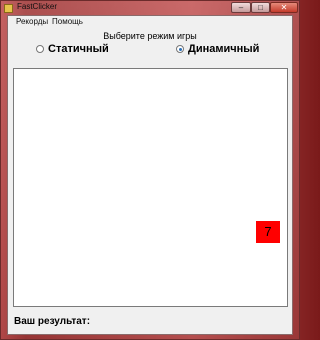  I want to click on title-bar: FastClicker – □ ✕, so click(150, 8).